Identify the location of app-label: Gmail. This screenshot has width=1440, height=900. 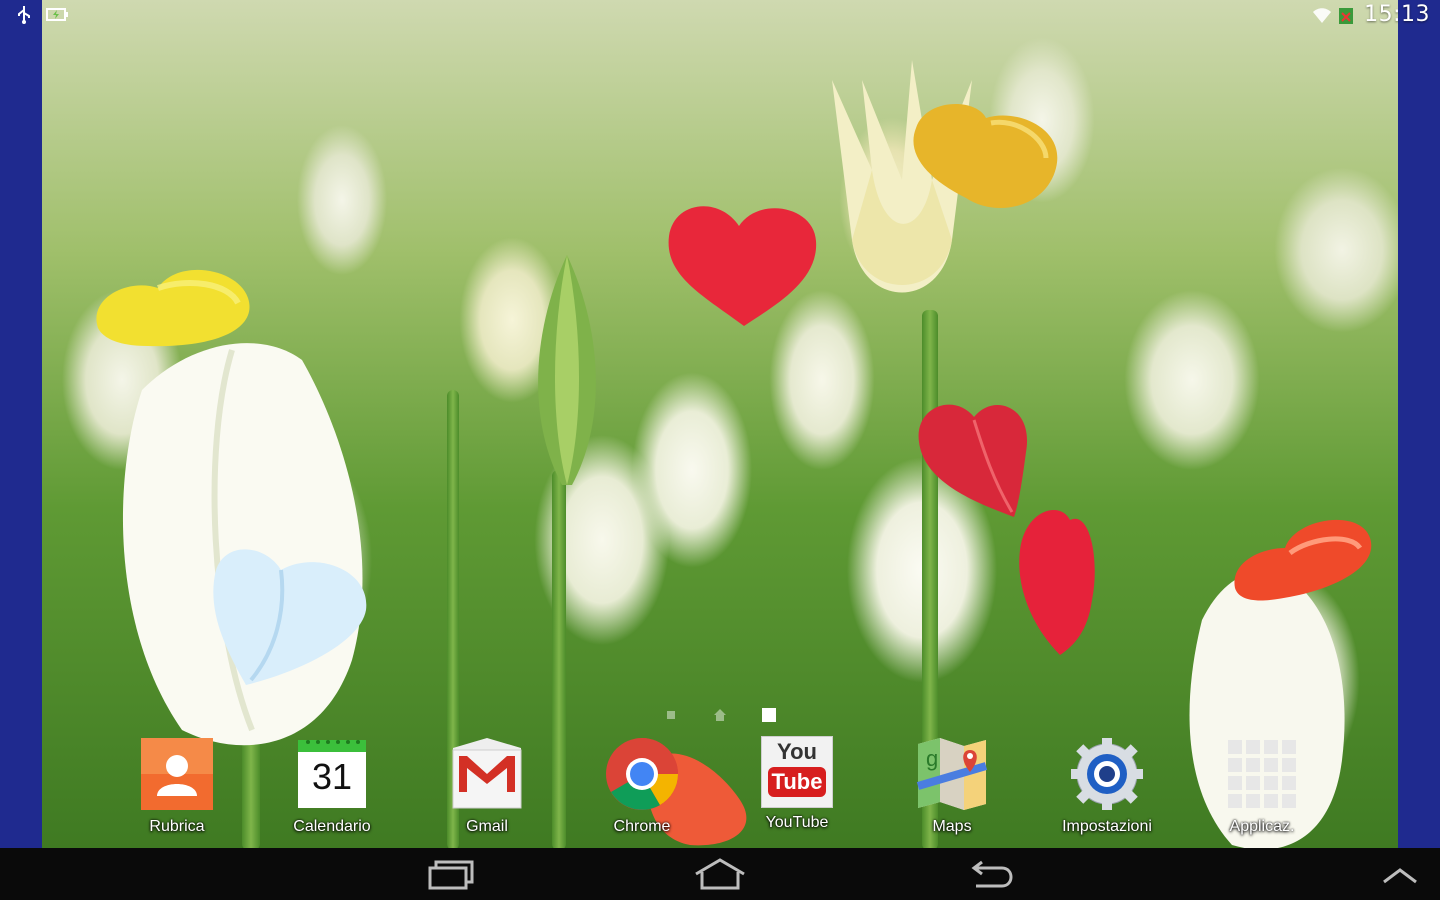
(487, 826).